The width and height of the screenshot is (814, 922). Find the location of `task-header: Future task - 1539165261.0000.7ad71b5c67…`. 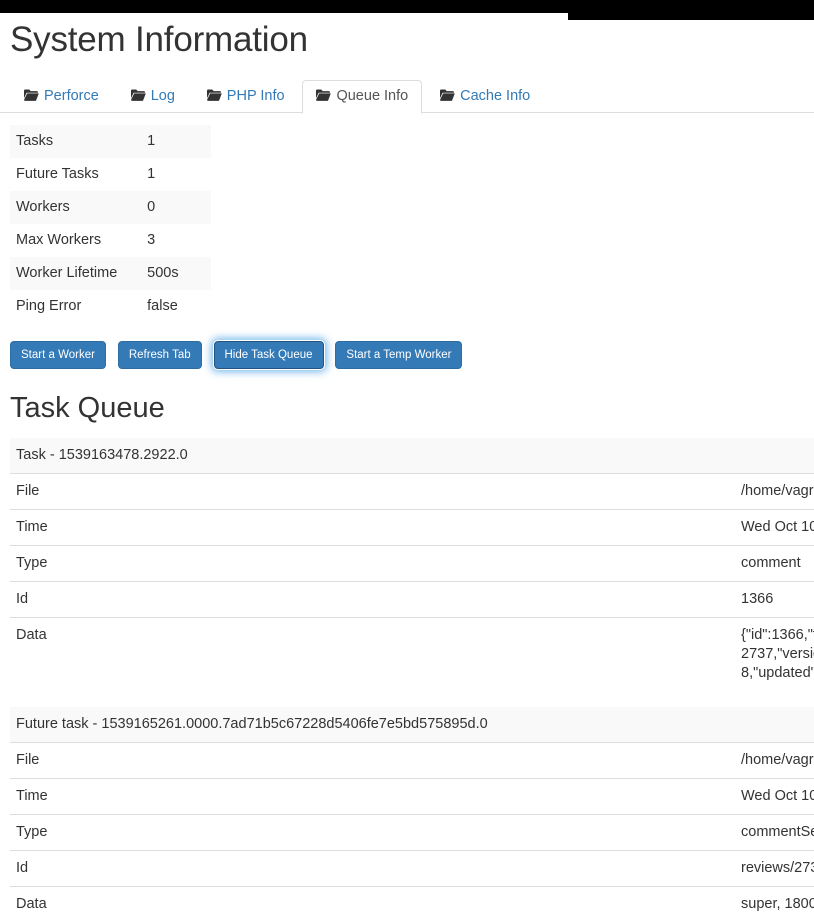

task-header: Future task - 1539165261.0000.7ad71b5c67… is located at coordinates (412, 725).